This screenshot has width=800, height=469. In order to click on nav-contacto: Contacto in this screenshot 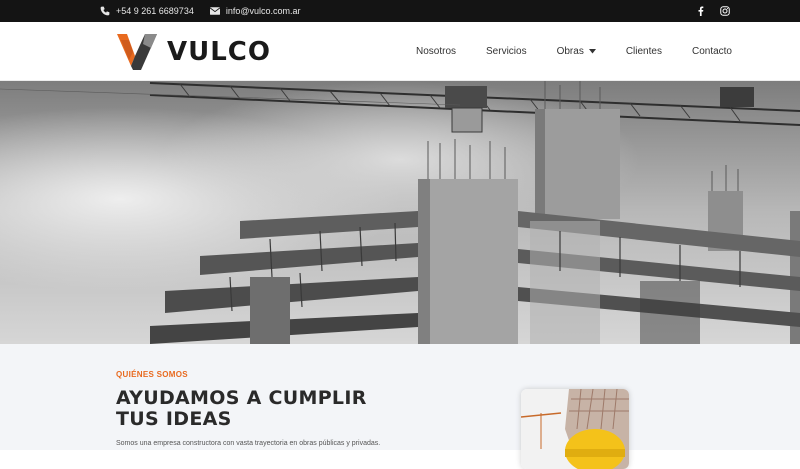, I will do `click(712, 51)`.